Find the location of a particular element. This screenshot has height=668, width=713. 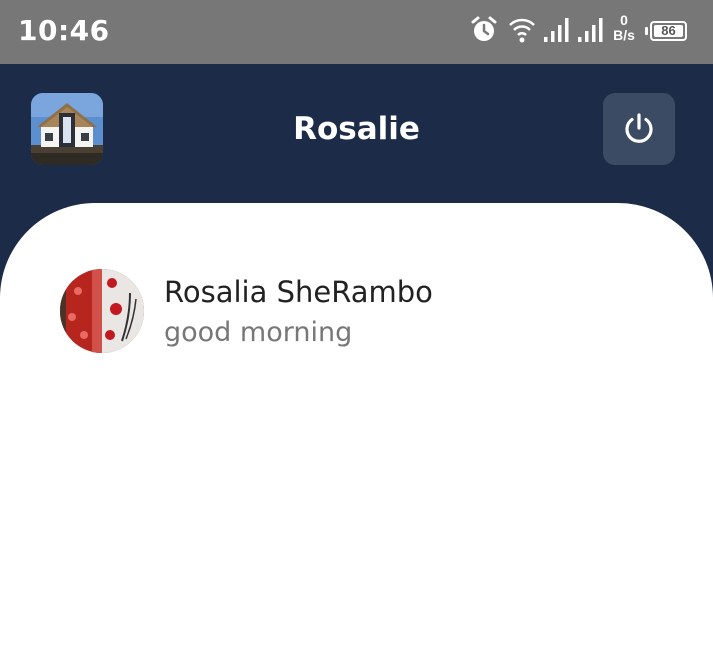

net-speed: 0 B/s is located at coordinates (624, 28).